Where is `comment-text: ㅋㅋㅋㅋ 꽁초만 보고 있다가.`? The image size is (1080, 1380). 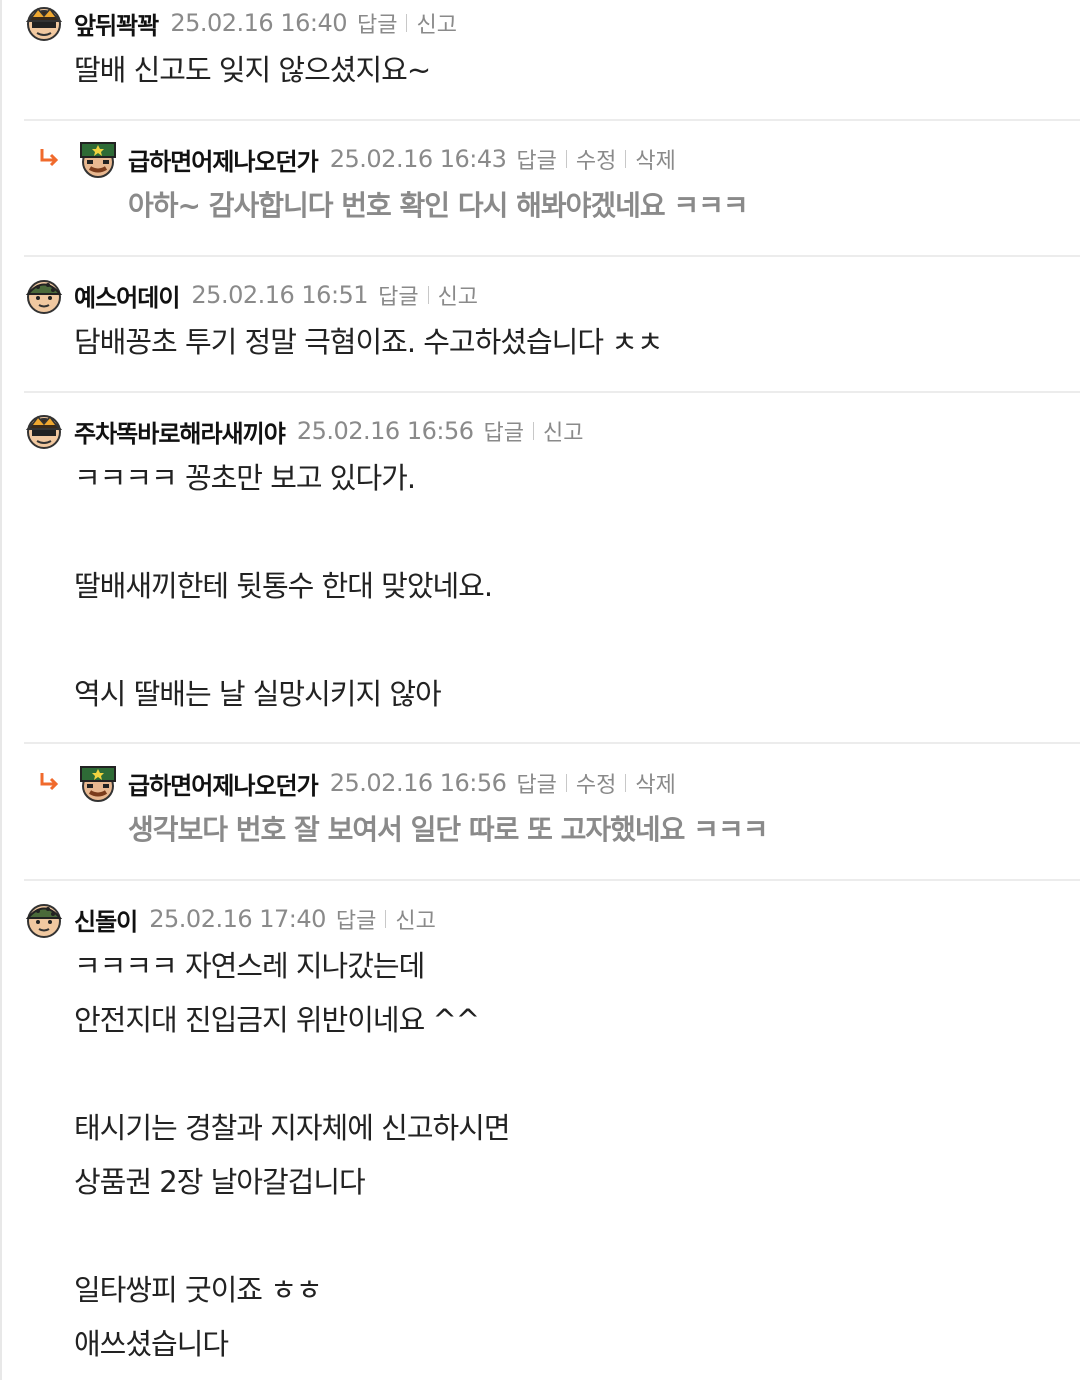 comment-text: ㅋㅋㅋㅋ 꽁초만 보고 있다가. is located at coordinates (245, 478).